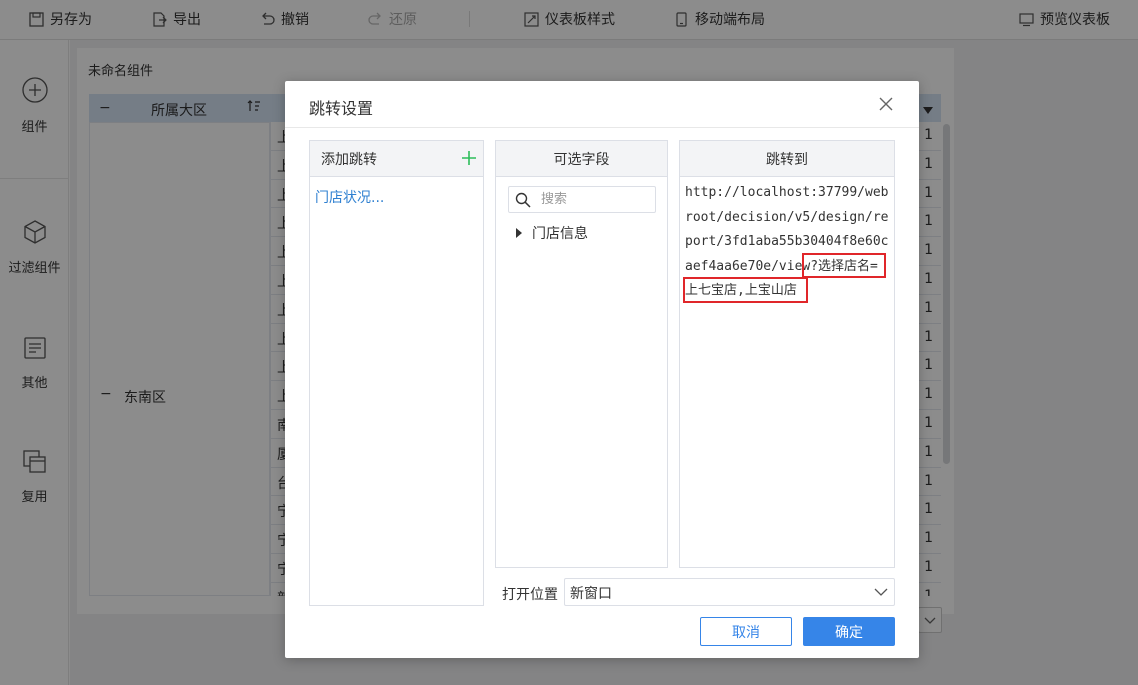 Image resolution: width=1138 pixels, height=685 pixels. What do you see at coordinates (560, 234) in the screenshot?
I see `tree-node-label: 门店信息` at bounding box center [560, 234].